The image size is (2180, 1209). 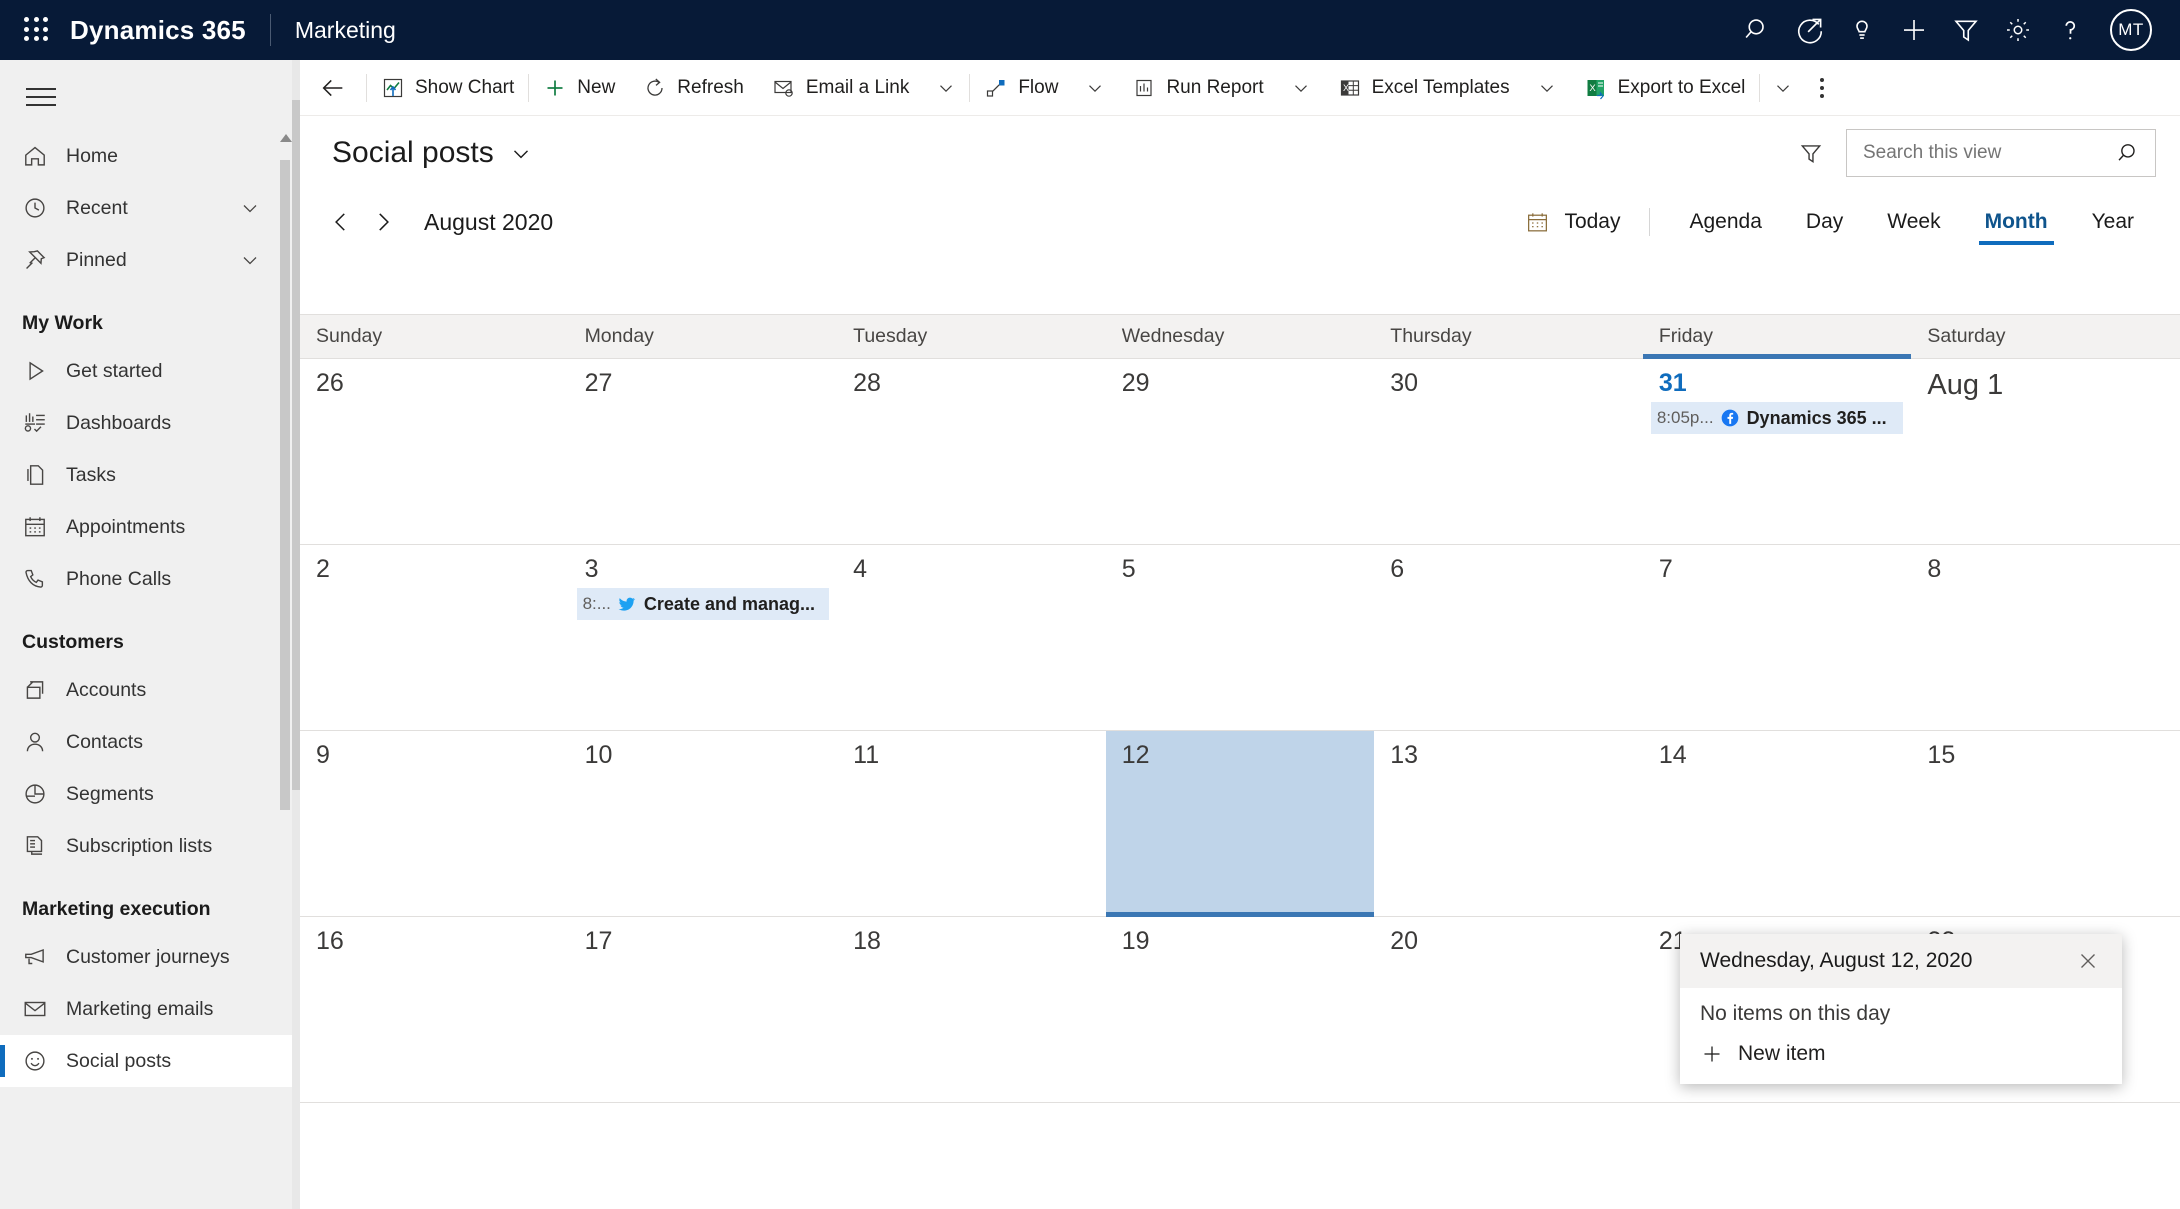 What do you see at coordinates (150, 742) in the screenshot?
I see `sidebar-item-contacts: Contacts` at bounding box center [150, 742].